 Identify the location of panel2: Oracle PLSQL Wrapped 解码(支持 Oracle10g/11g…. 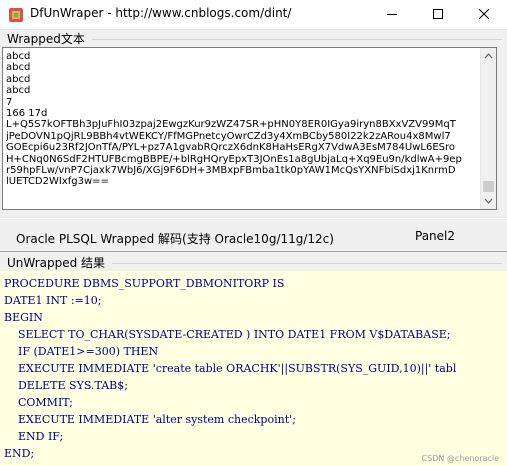
(253, 235).